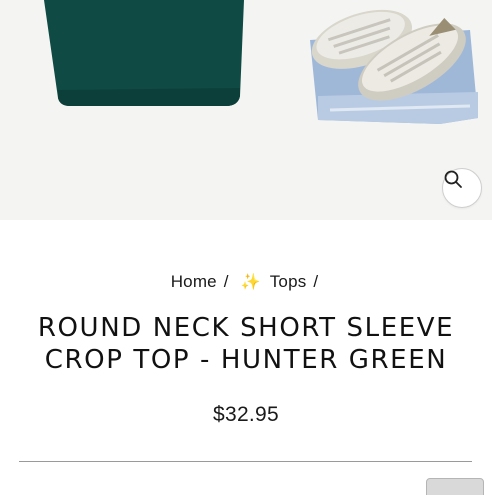 This screenshot has height=495, width=492. Describe the element at coordinates (246, 414) in the screenshot. I see `product-price: $32.95` at that location.